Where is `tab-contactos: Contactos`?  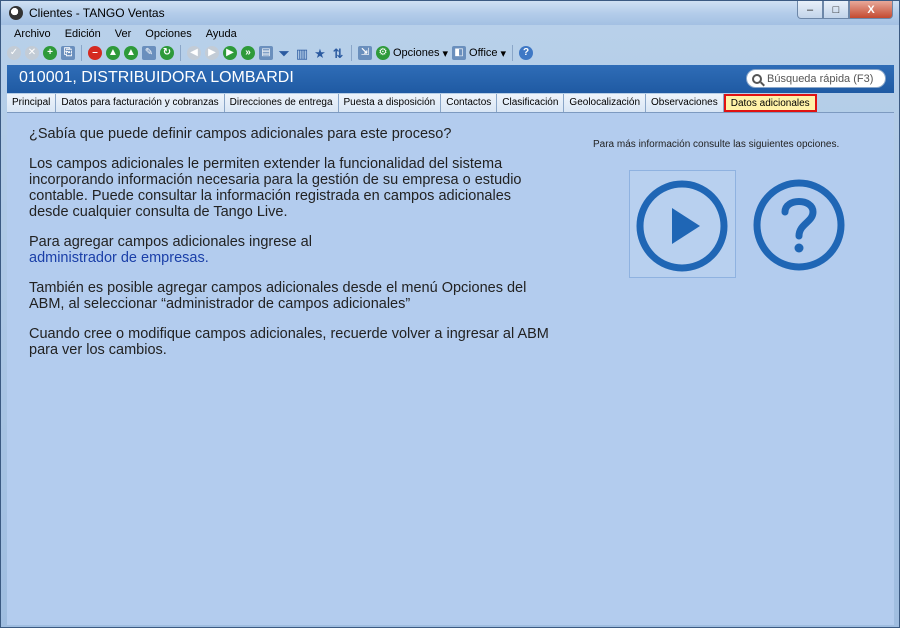 tab-contactos: Contactos is located at coordinates (469, 103).